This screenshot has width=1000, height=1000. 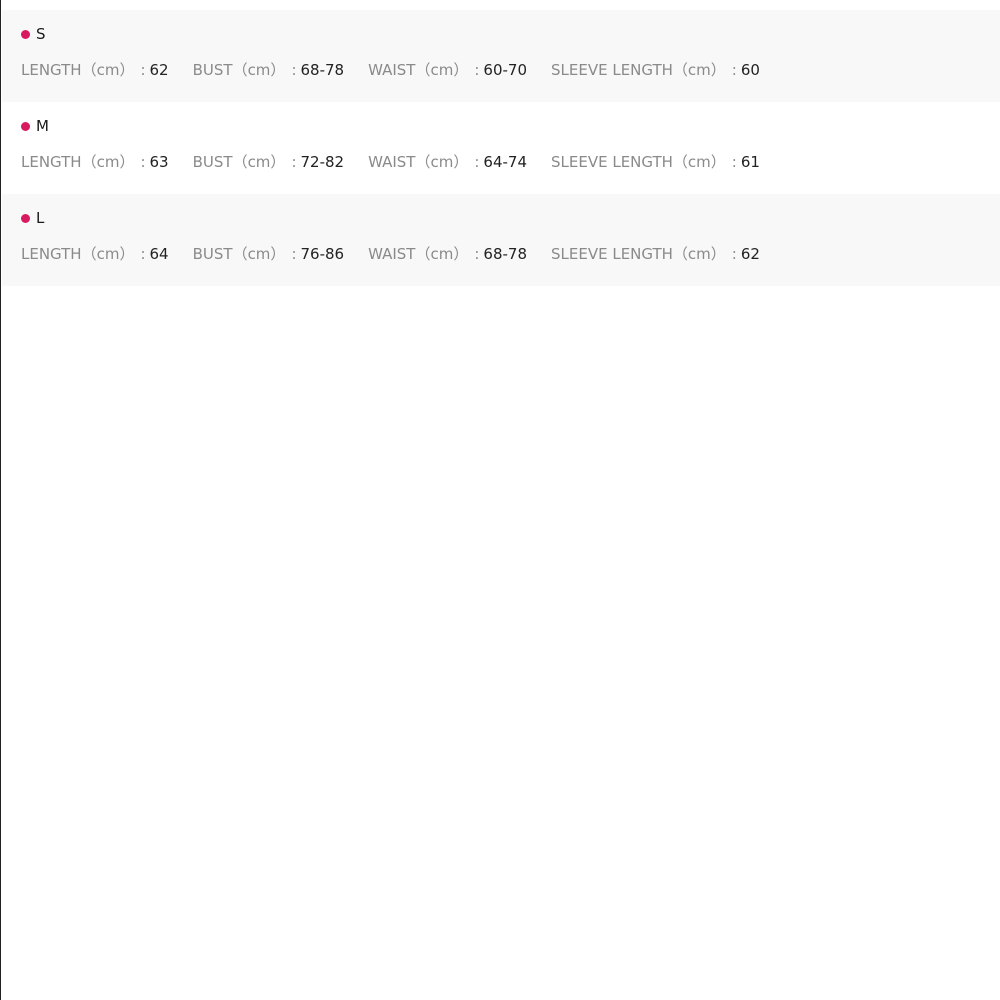 I want to click on measure-value: 60, so click(x=750, y=70).